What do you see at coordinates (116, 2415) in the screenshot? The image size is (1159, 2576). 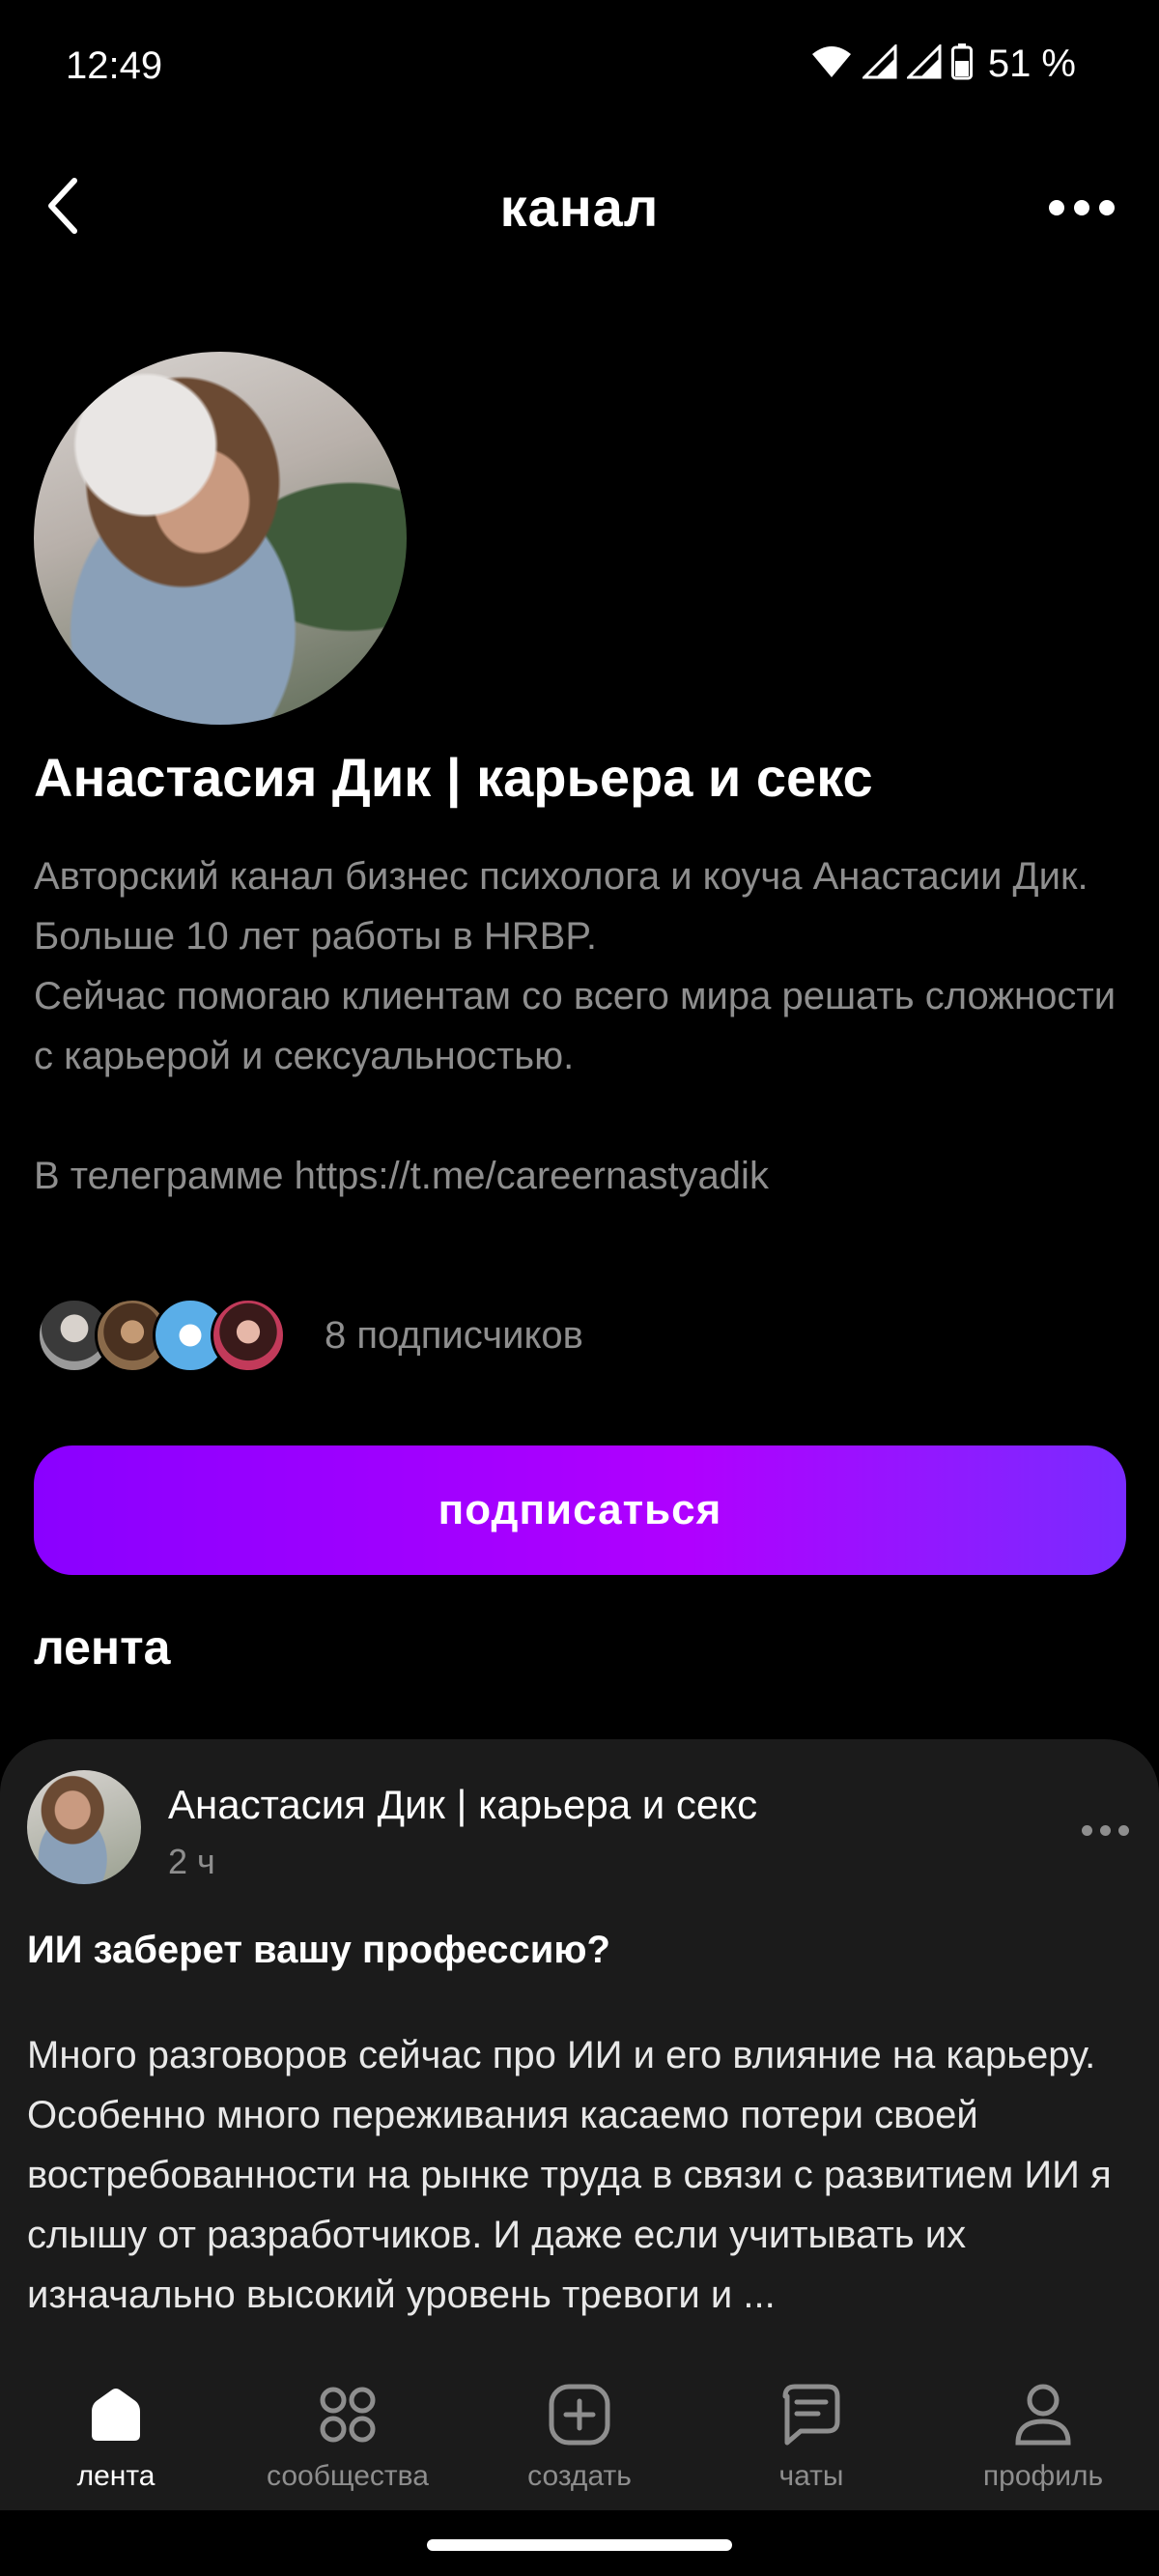 I see `home-icon` at bounding box center [116, 2415].